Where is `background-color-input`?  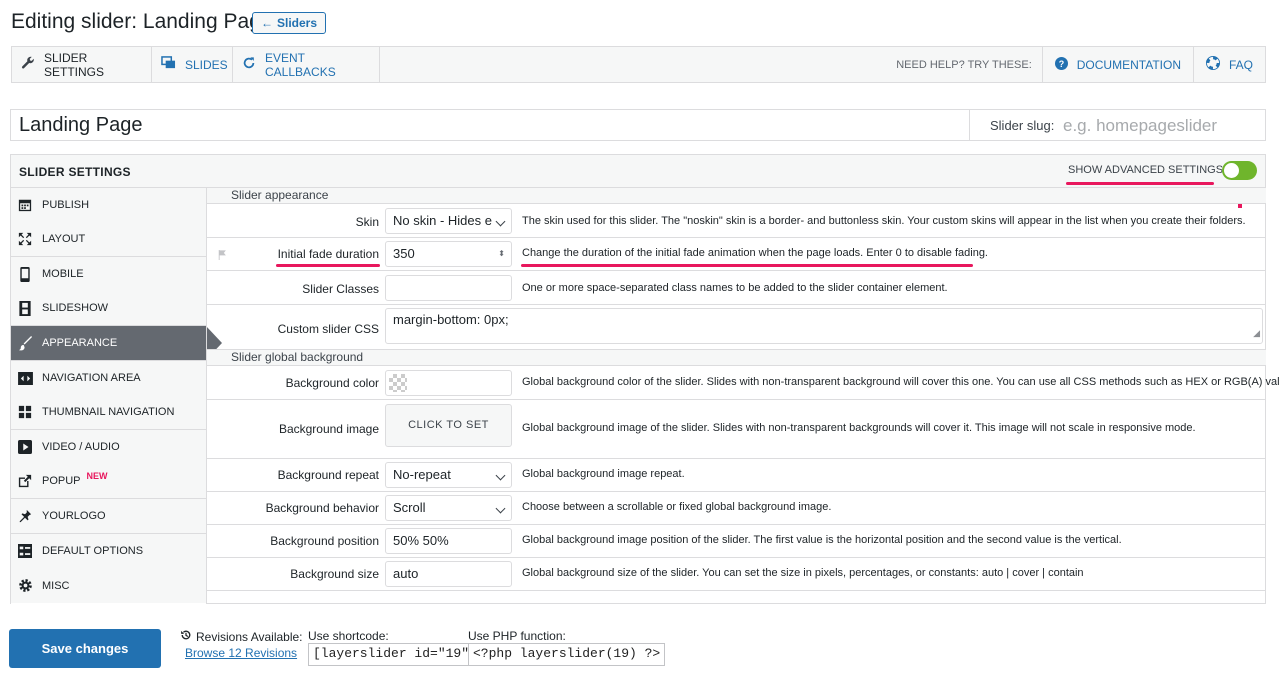 background-color-input is located at coordinates (448, 383).